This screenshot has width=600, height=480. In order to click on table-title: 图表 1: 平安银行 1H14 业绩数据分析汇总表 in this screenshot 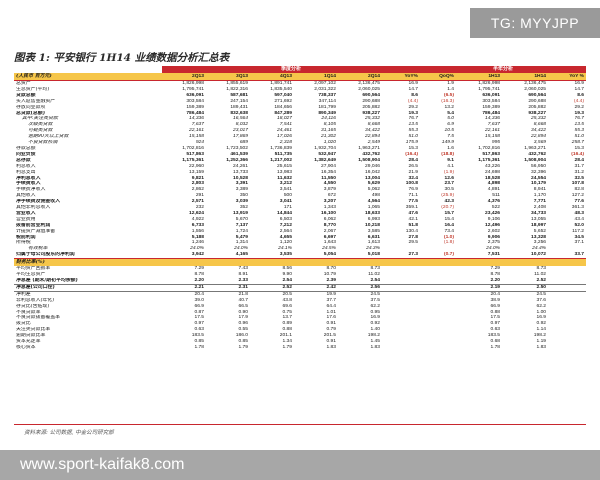, I will do `click(122, 58)`.